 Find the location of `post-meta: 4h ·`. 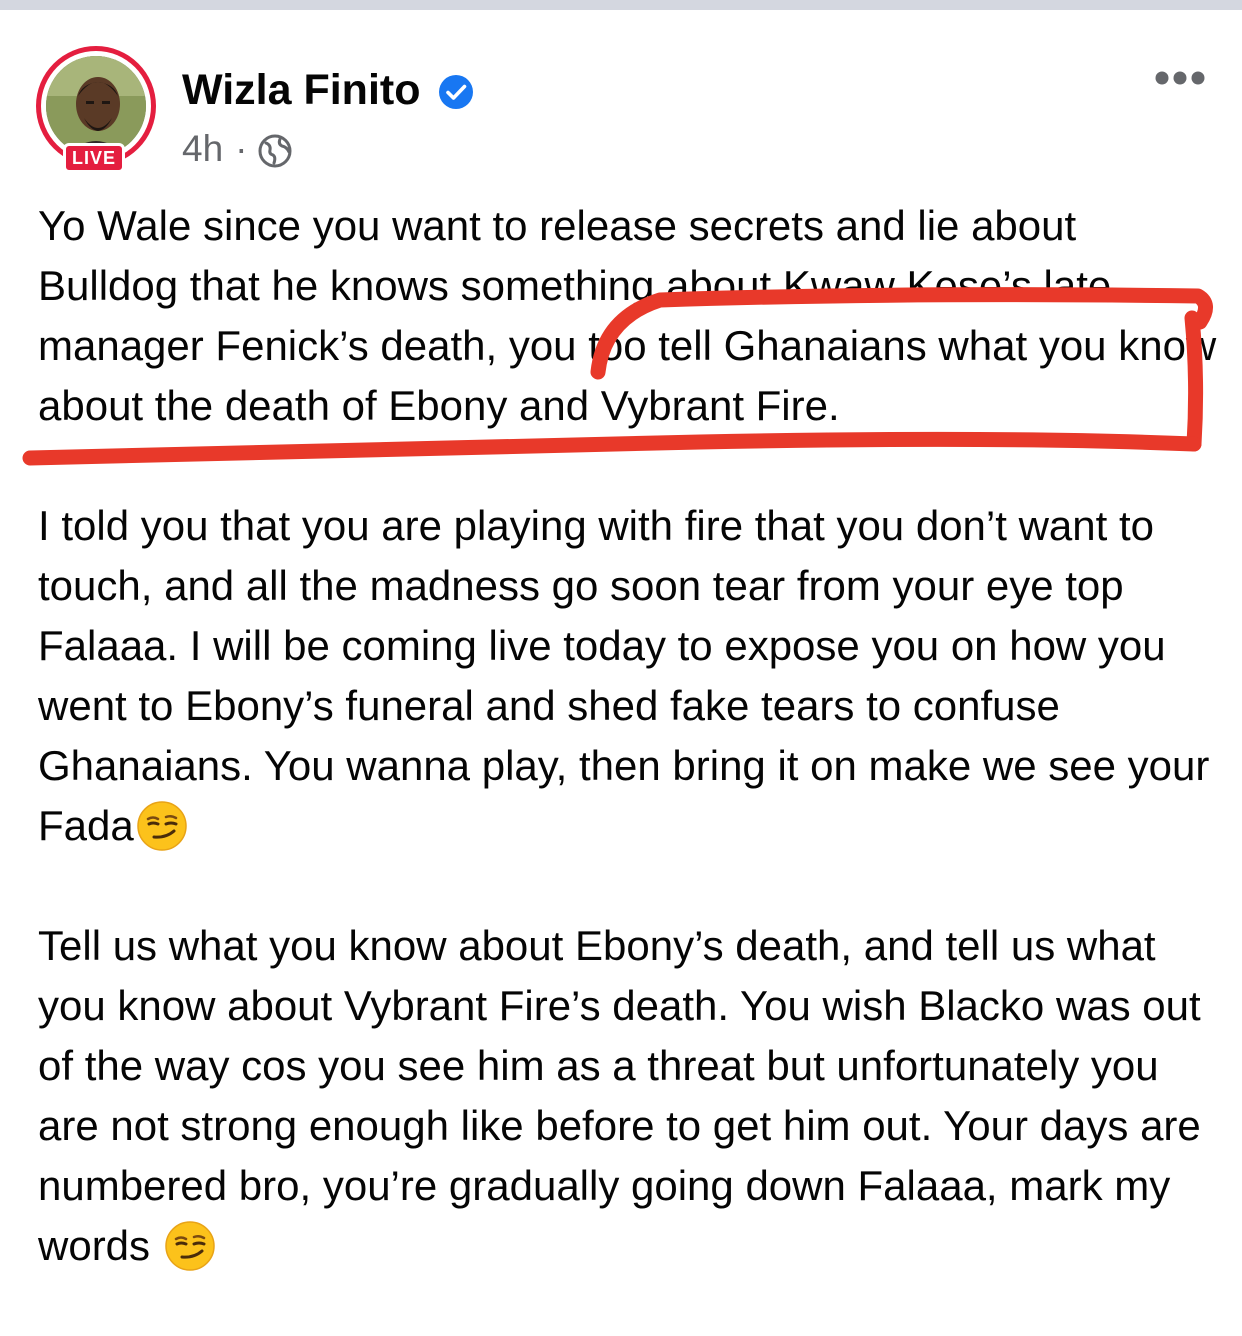

post-meta: 4h · is located at coordinates (237, 149).